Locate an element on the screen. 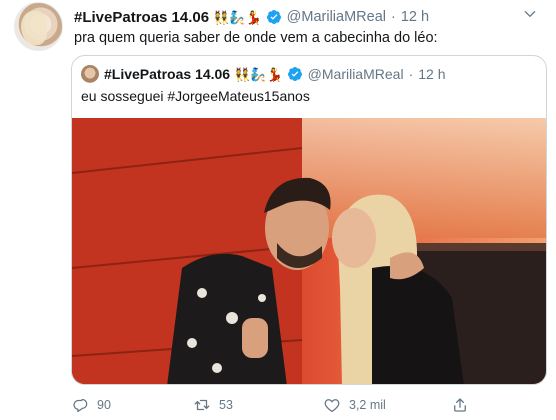 The image size is (556, 420). tweet-time: 12 h is located at coordinates (415, 17).